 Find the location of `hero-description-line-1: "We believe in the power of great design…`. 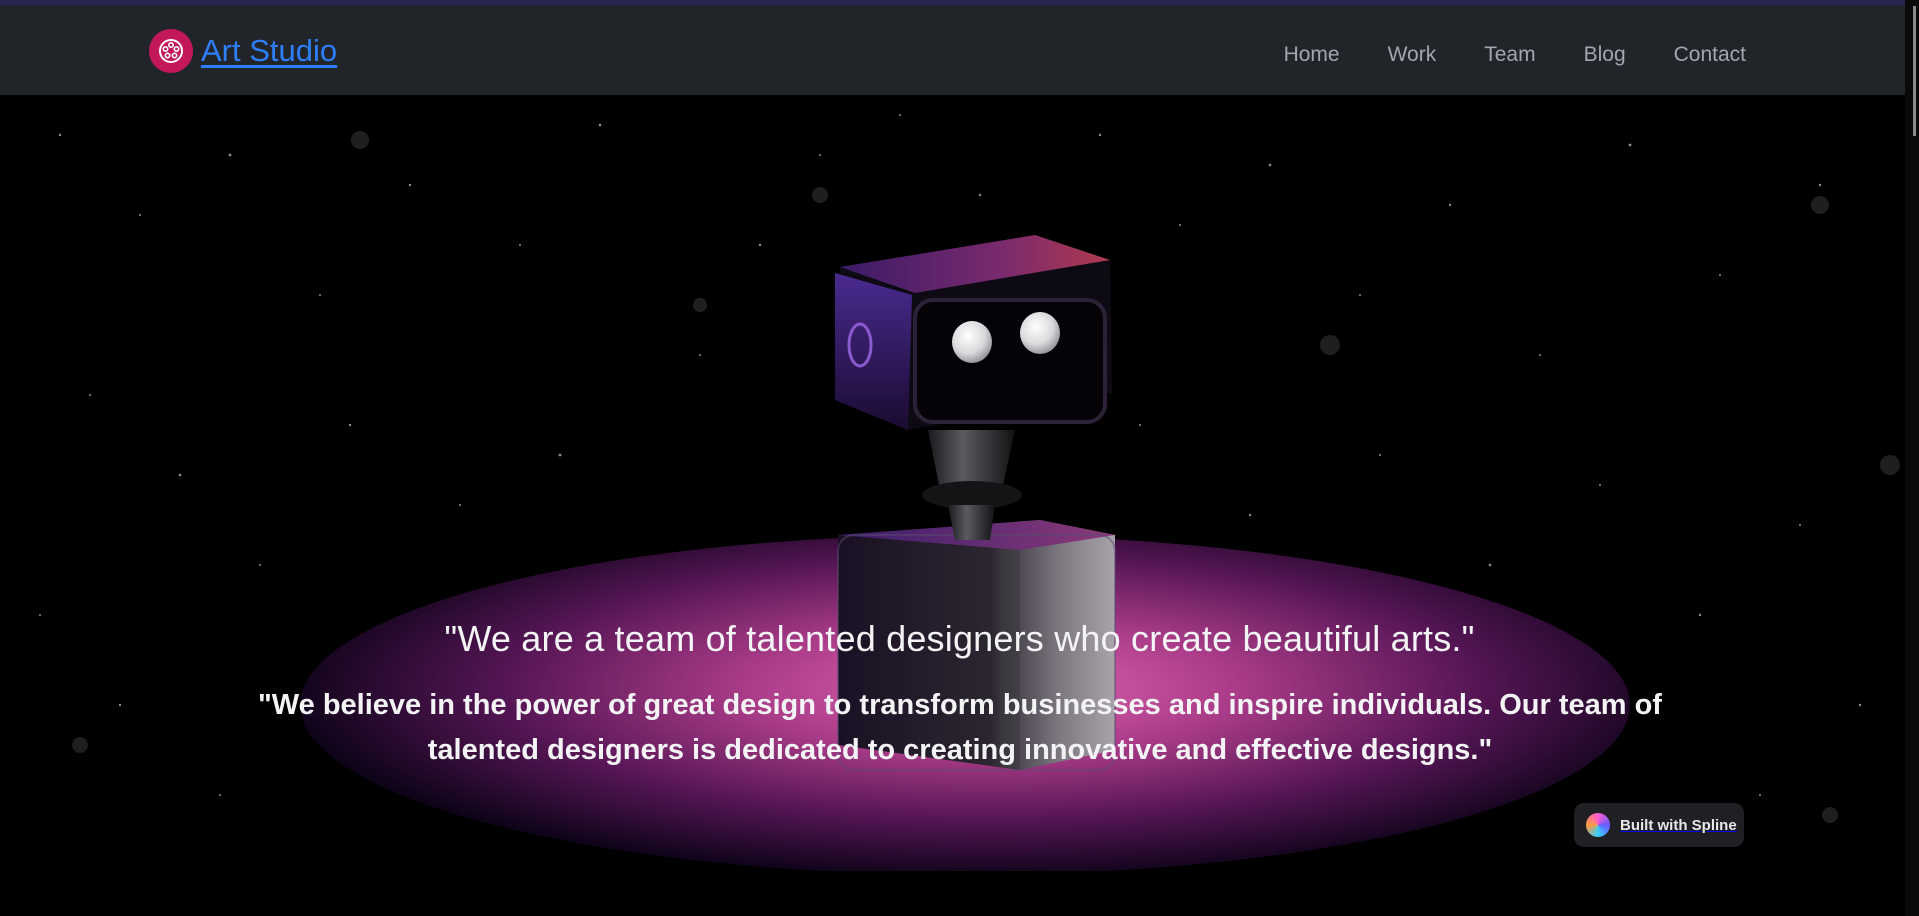

hero-description-line-1: "We believe in the power of great design… is located at coordinates (960, 705).